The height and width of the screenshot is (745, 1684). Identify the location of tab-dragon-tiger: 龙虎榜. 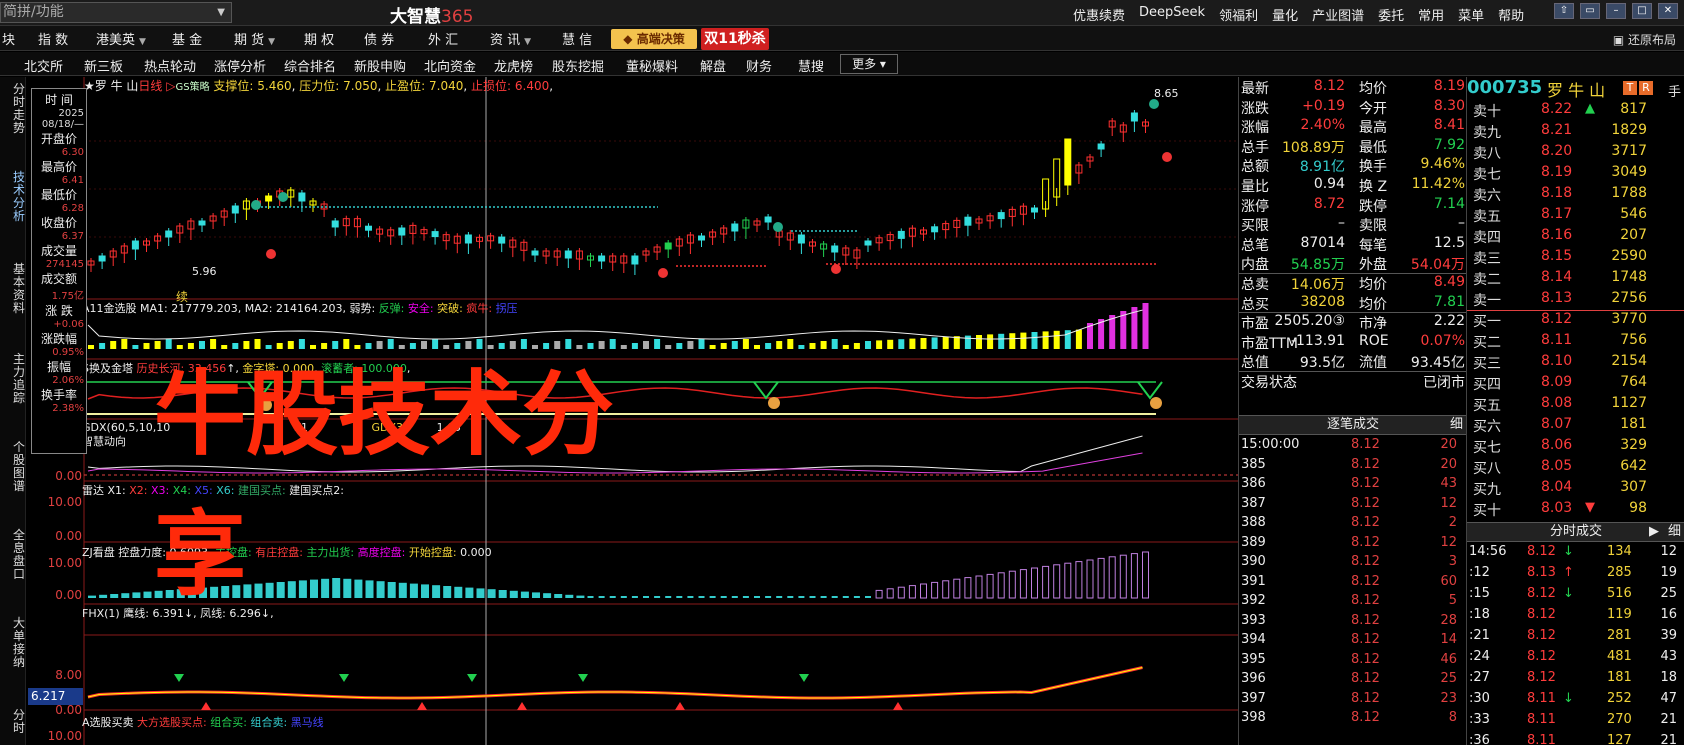
(513, 65).